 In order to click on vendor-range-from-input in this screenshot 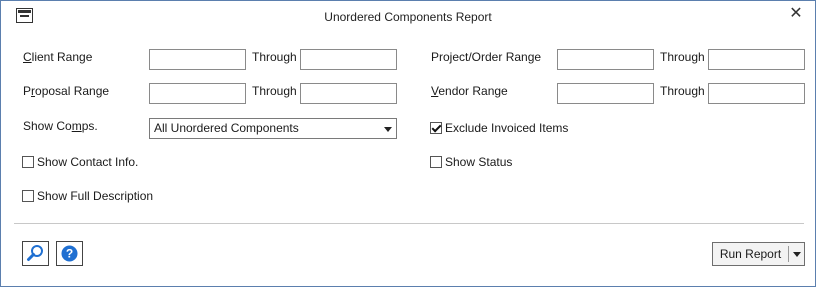, I will do `click(605, 93)`.